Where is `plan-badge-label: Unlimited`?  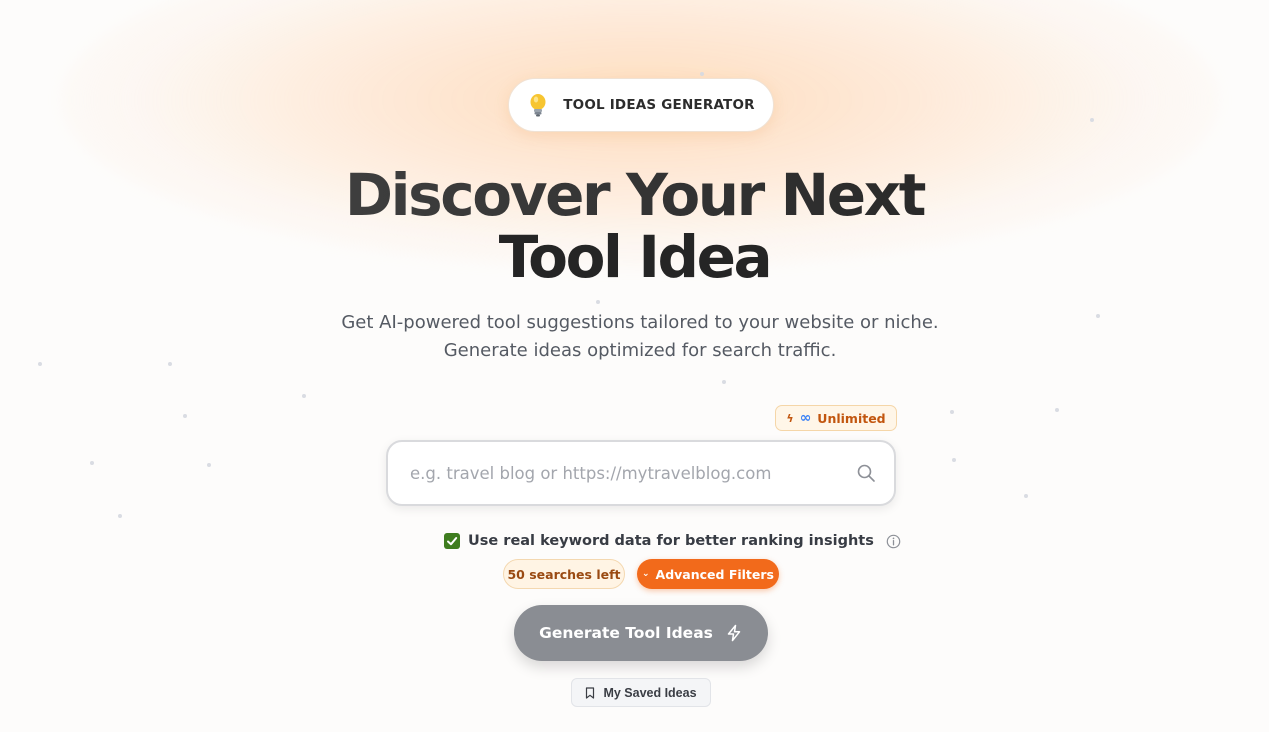 plan-badge-label: Unlimited is located at coordinates (851, 418).